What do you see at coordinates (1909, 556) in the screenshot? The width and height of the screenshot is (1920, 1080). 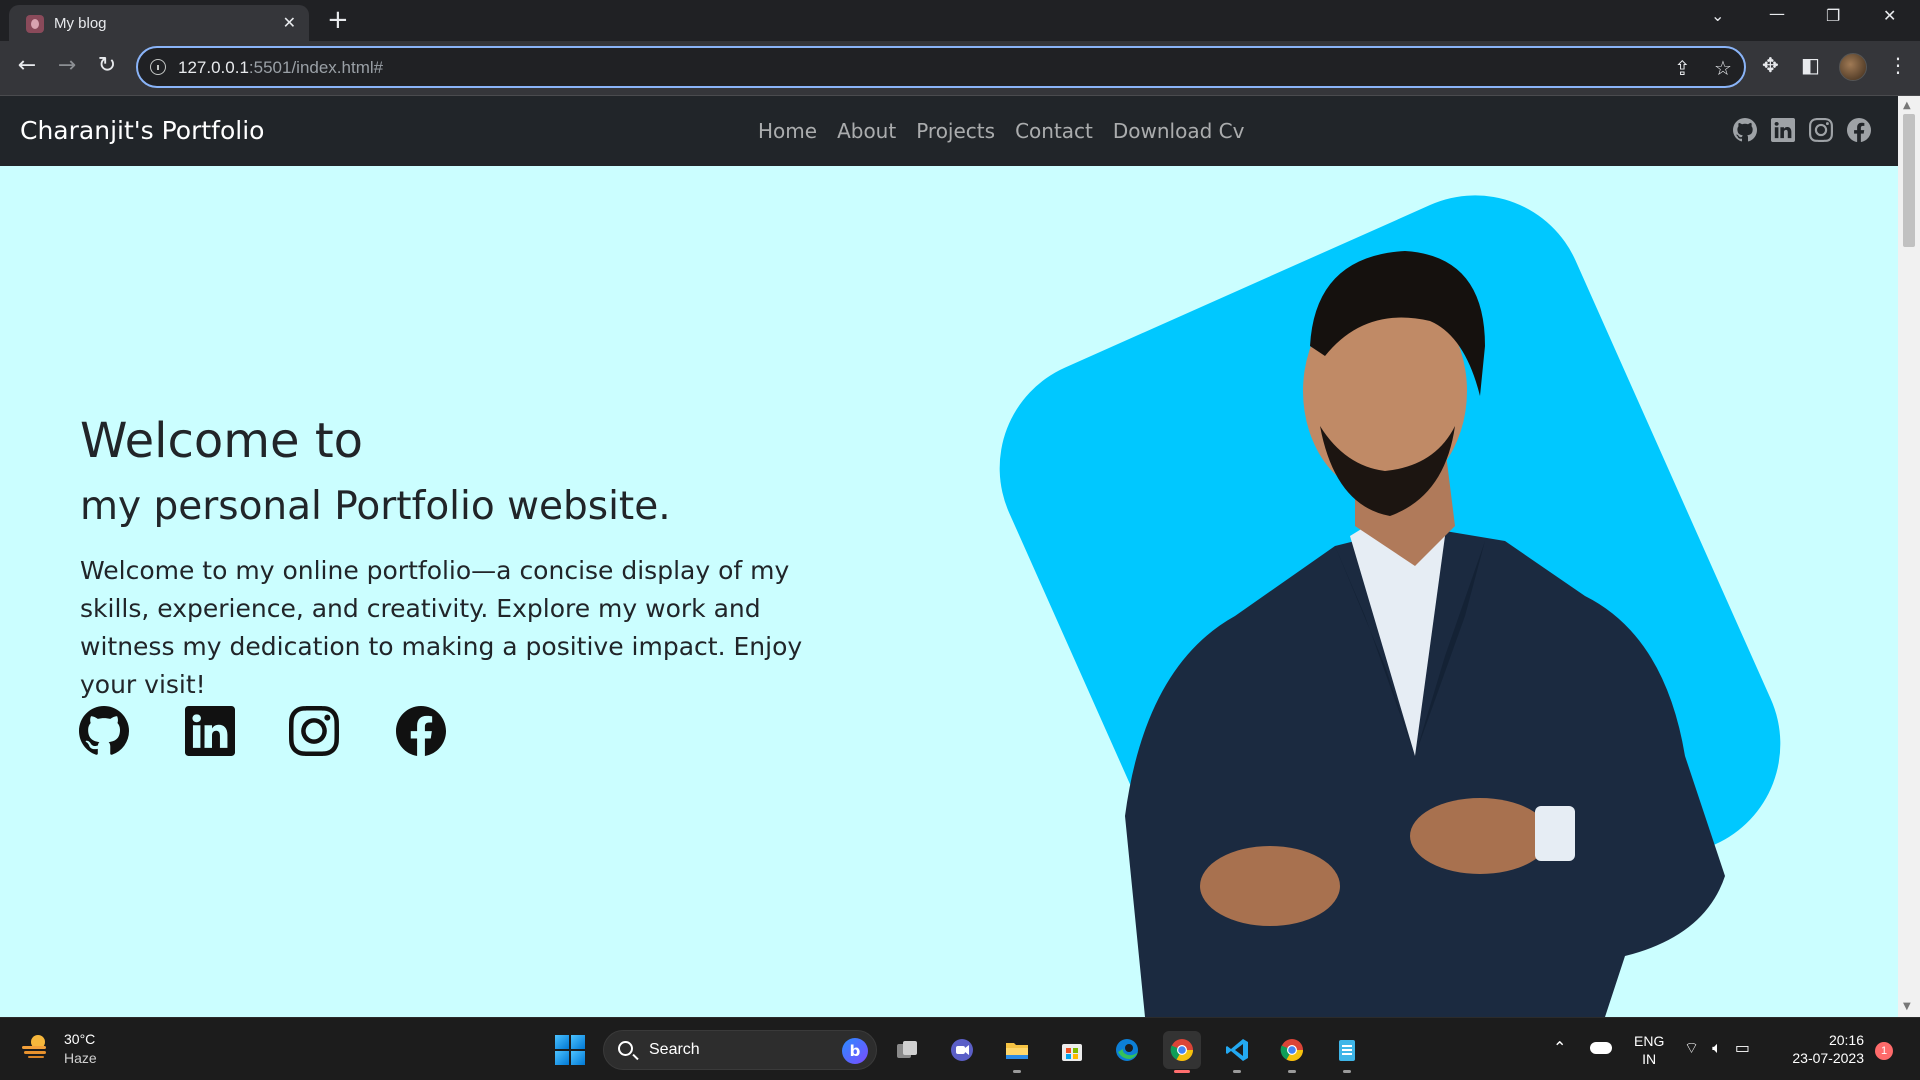 I see `page-scrollbar: ▲ ▼` at bounding box center [1909, 556].